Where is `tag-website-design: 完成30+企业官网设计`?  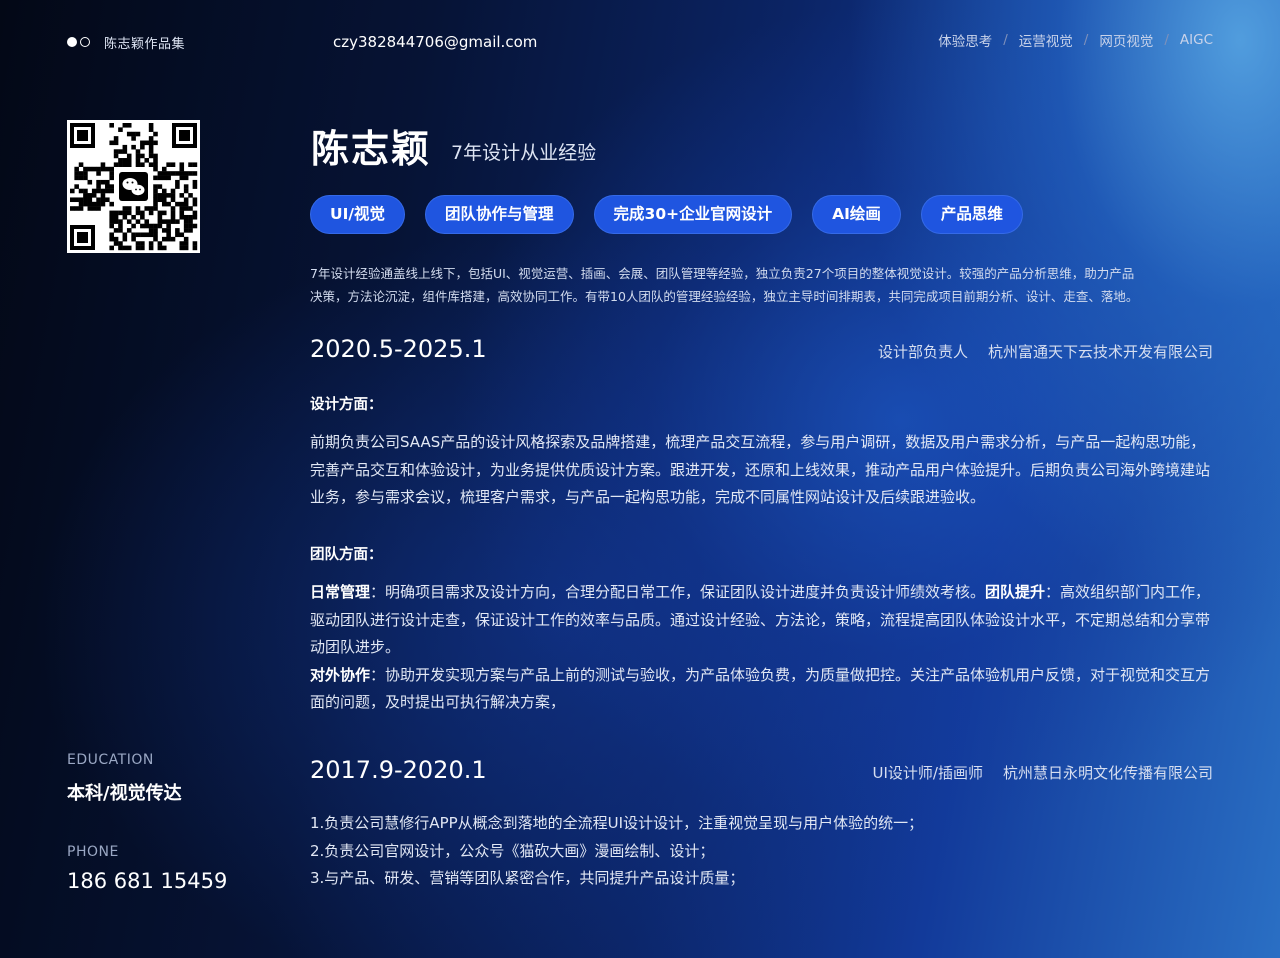 tag-website-design: 完成30+企业官网设计 is located at coordinates (693, 214).